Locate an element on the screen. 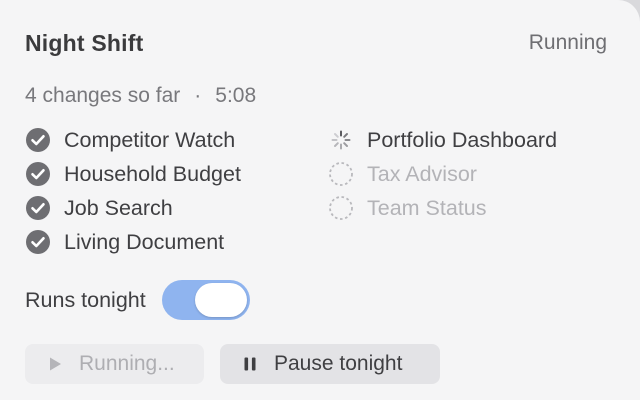  task-label: Living Document is located at coordinates (144, 241).